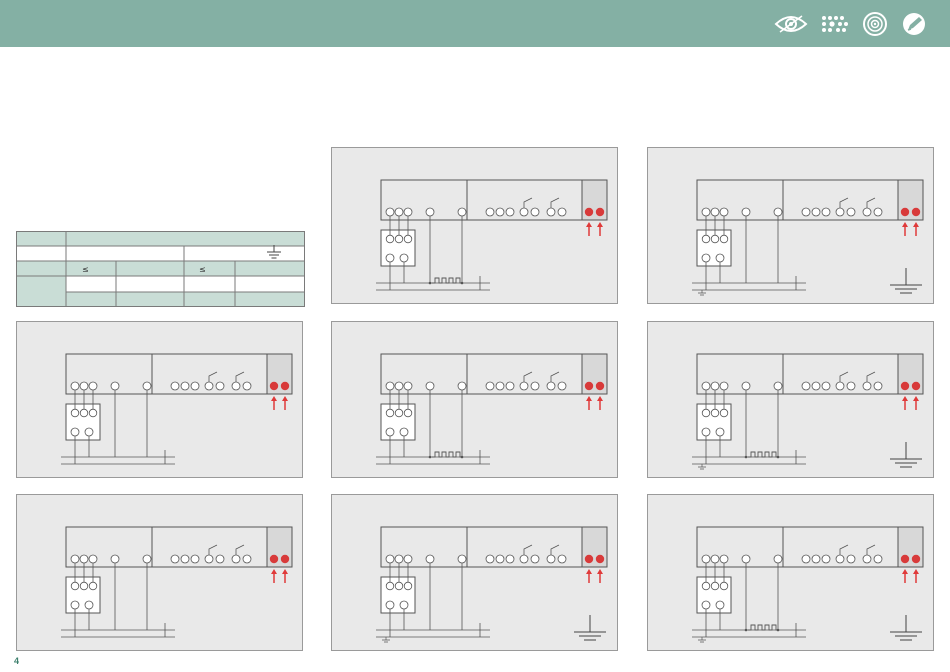  I want to click on wiring-panel-h, so click(790, 572).